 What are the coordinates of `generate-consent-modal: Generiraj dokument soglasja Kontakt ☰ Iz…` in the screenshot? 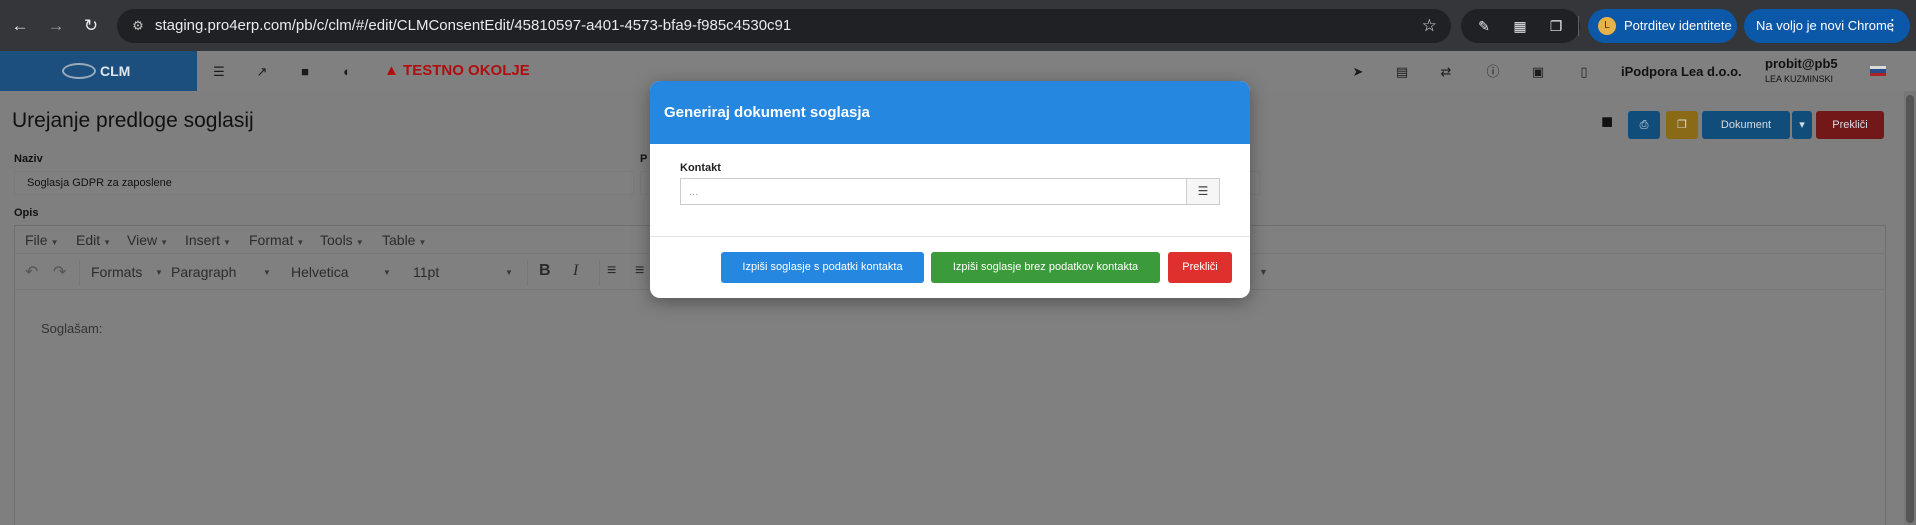 It's located at (950, 189).